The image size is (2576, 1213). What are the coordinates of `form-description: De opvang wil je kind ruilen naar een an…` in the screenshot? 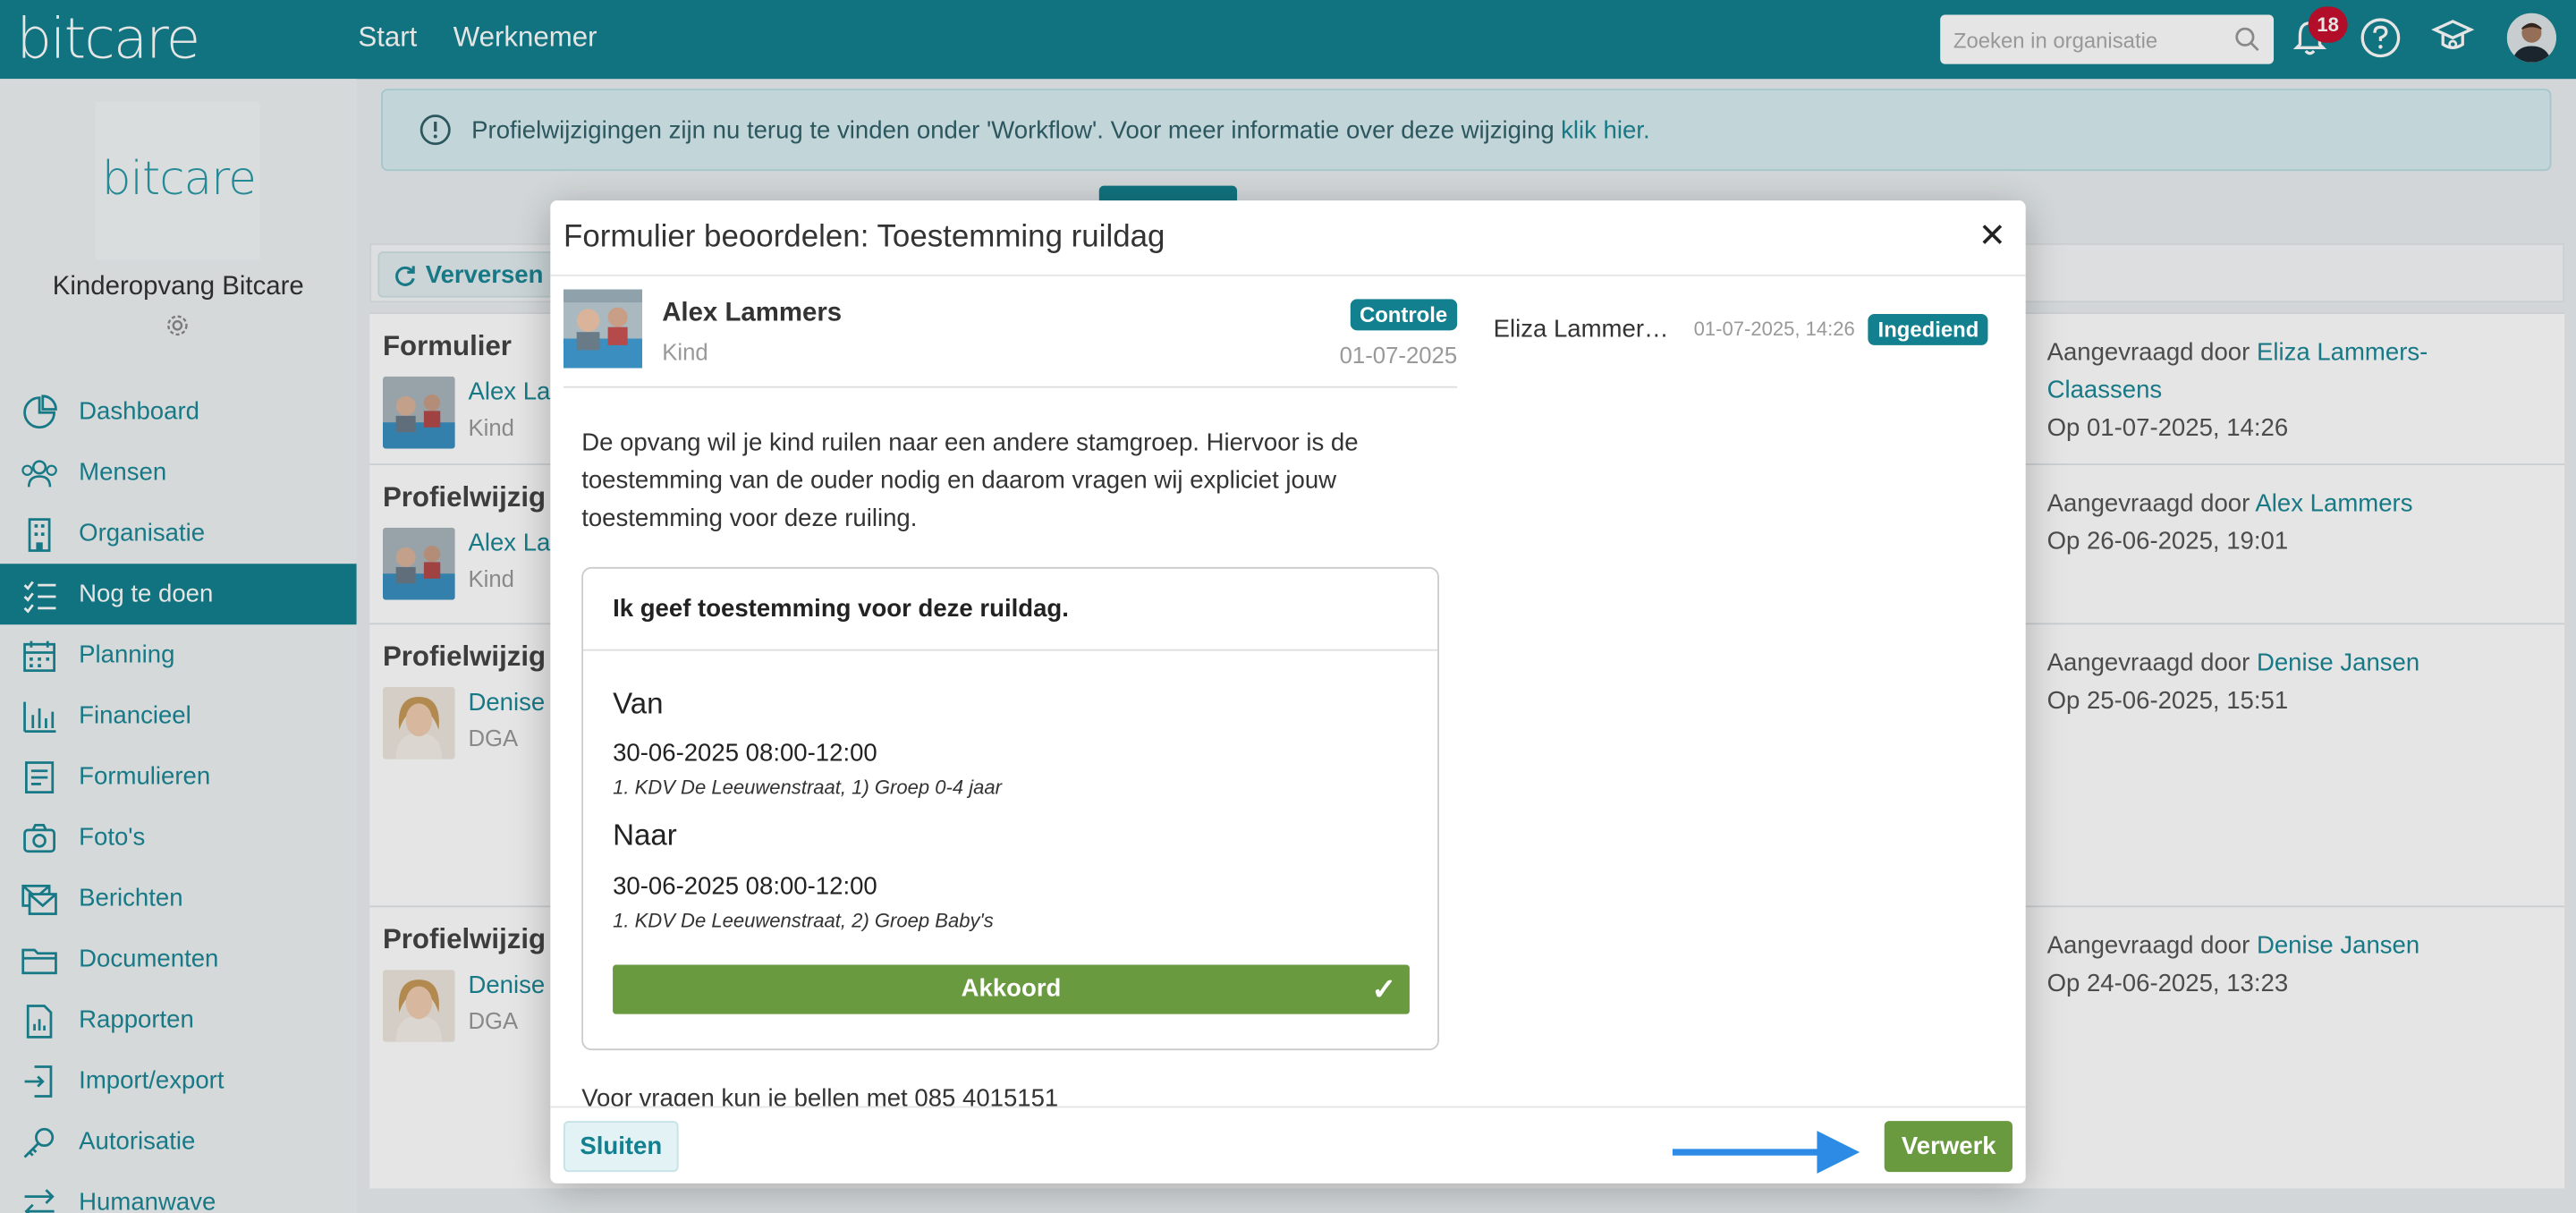 It's located at (970, 480).